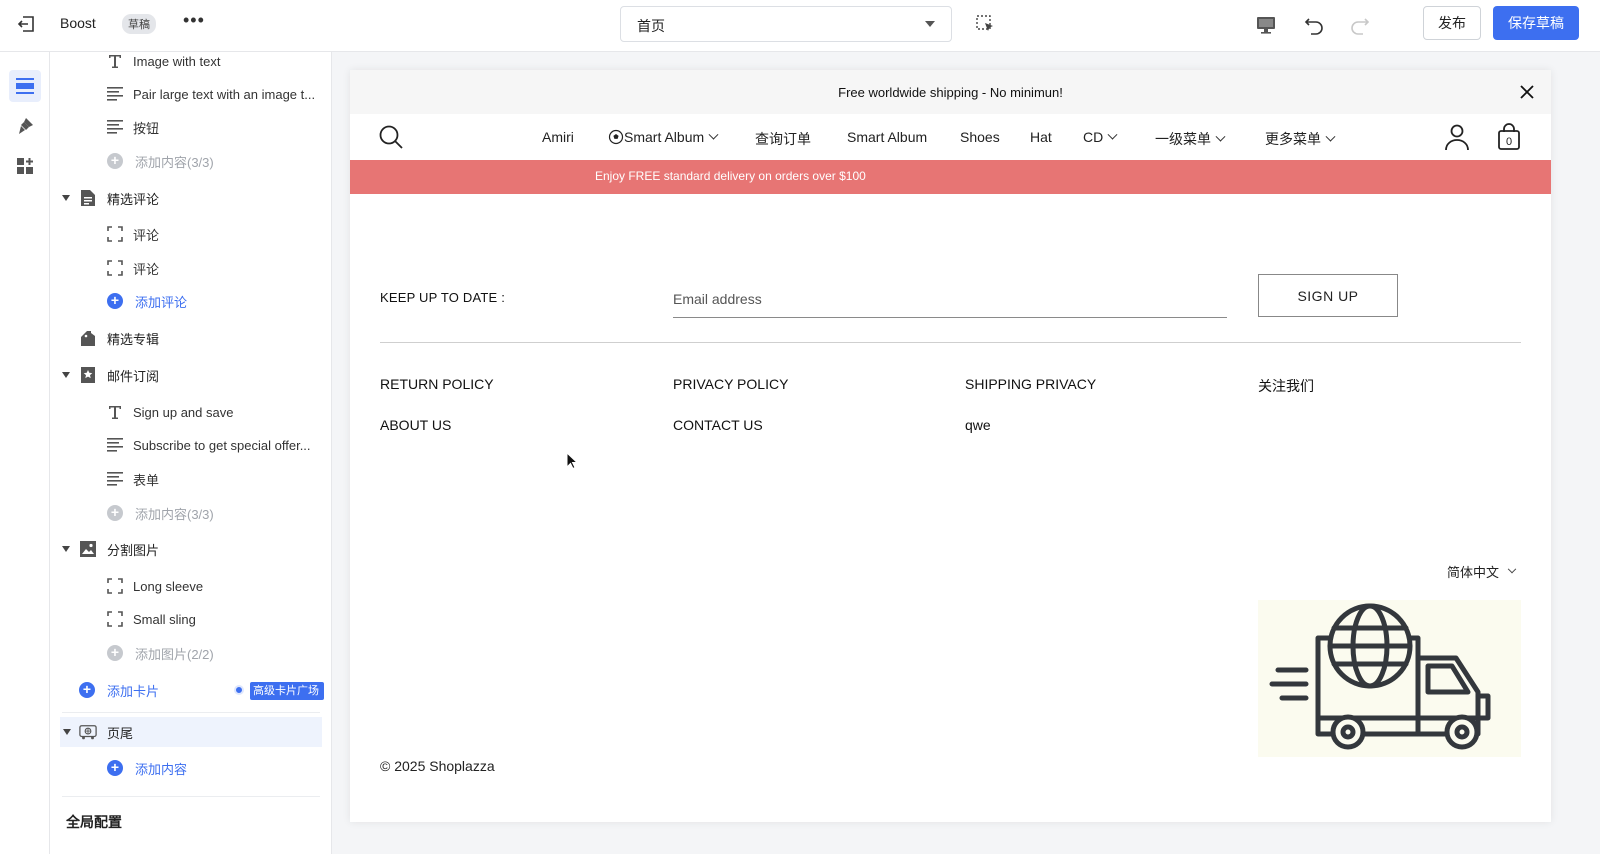  I want to click on theme-style-icon, so click(25, 126).